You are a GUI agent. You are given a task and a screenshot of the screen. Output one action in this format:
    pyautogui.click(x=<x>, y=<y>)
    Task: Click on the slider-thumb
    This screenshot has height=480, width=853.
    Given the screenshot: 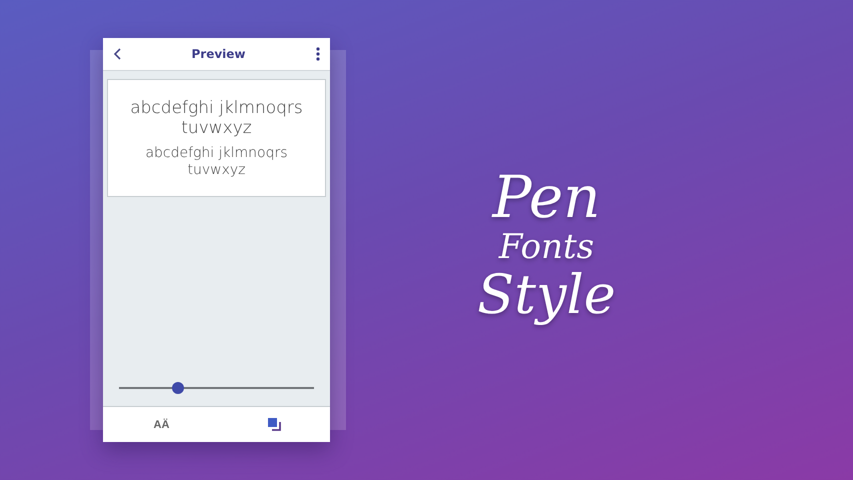 What is the action you would take?
    pyautogui.click(x=178, y=388)
    